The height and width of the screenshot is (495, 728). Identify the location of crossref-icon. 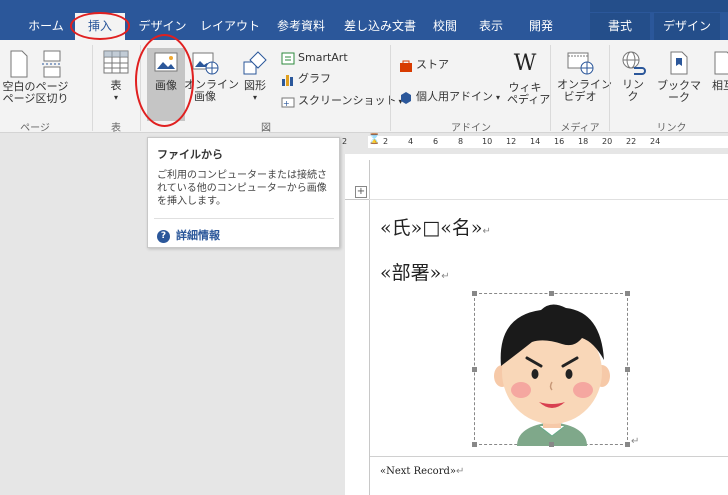
(721, 63).